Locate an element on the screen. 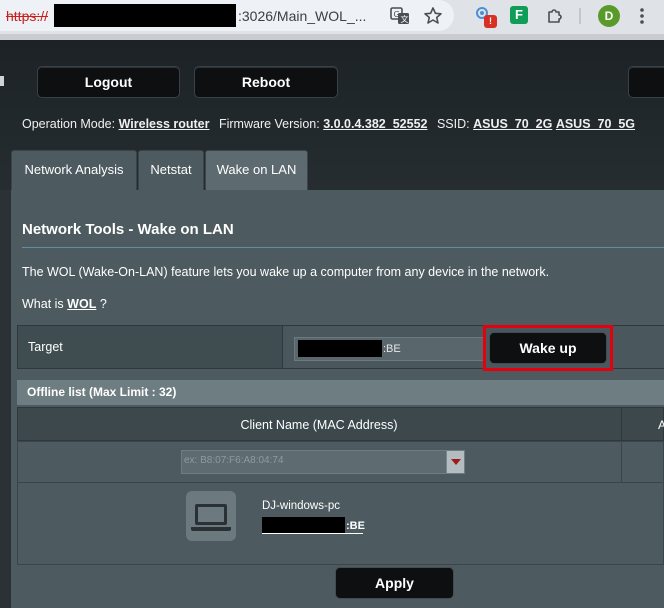  apply-button: Apply is located at coordinates (394, 583).